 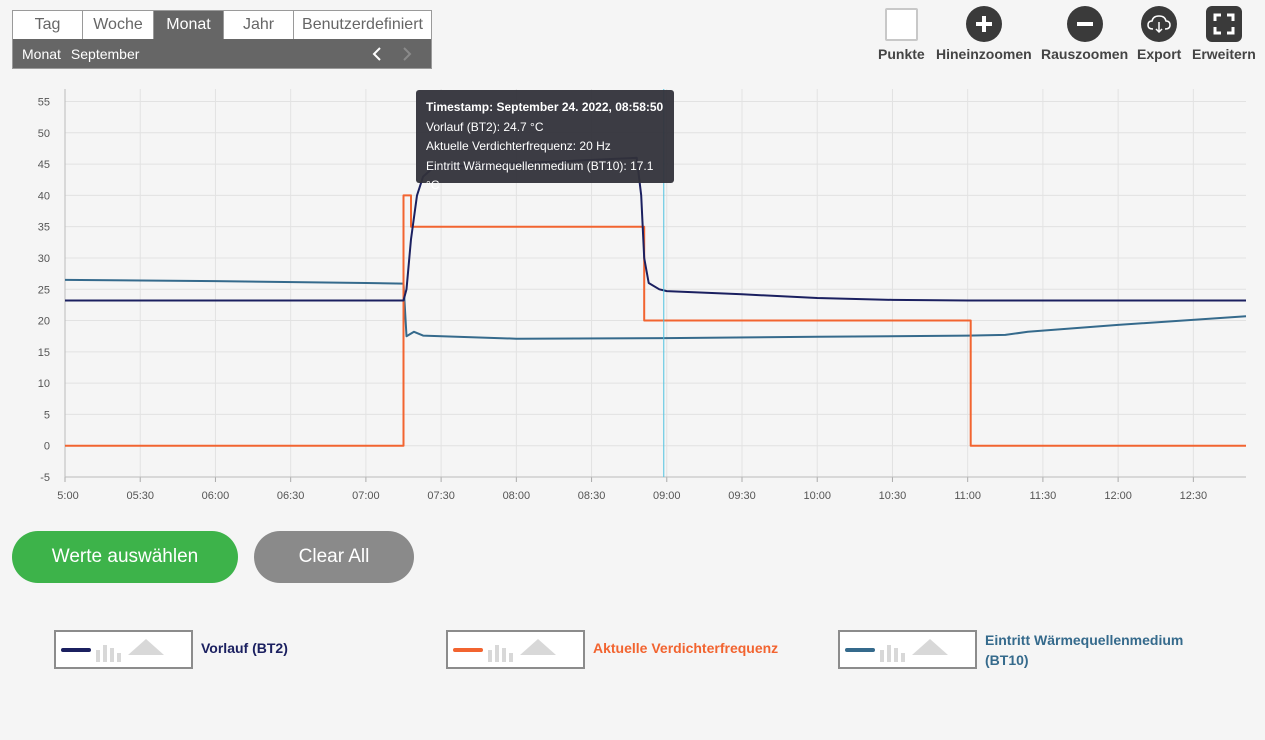 What do you see at coordinates (1043, 496) in the screenshot?
I see `x-tick-label: 11:30` at bounding box center [1043, 496].